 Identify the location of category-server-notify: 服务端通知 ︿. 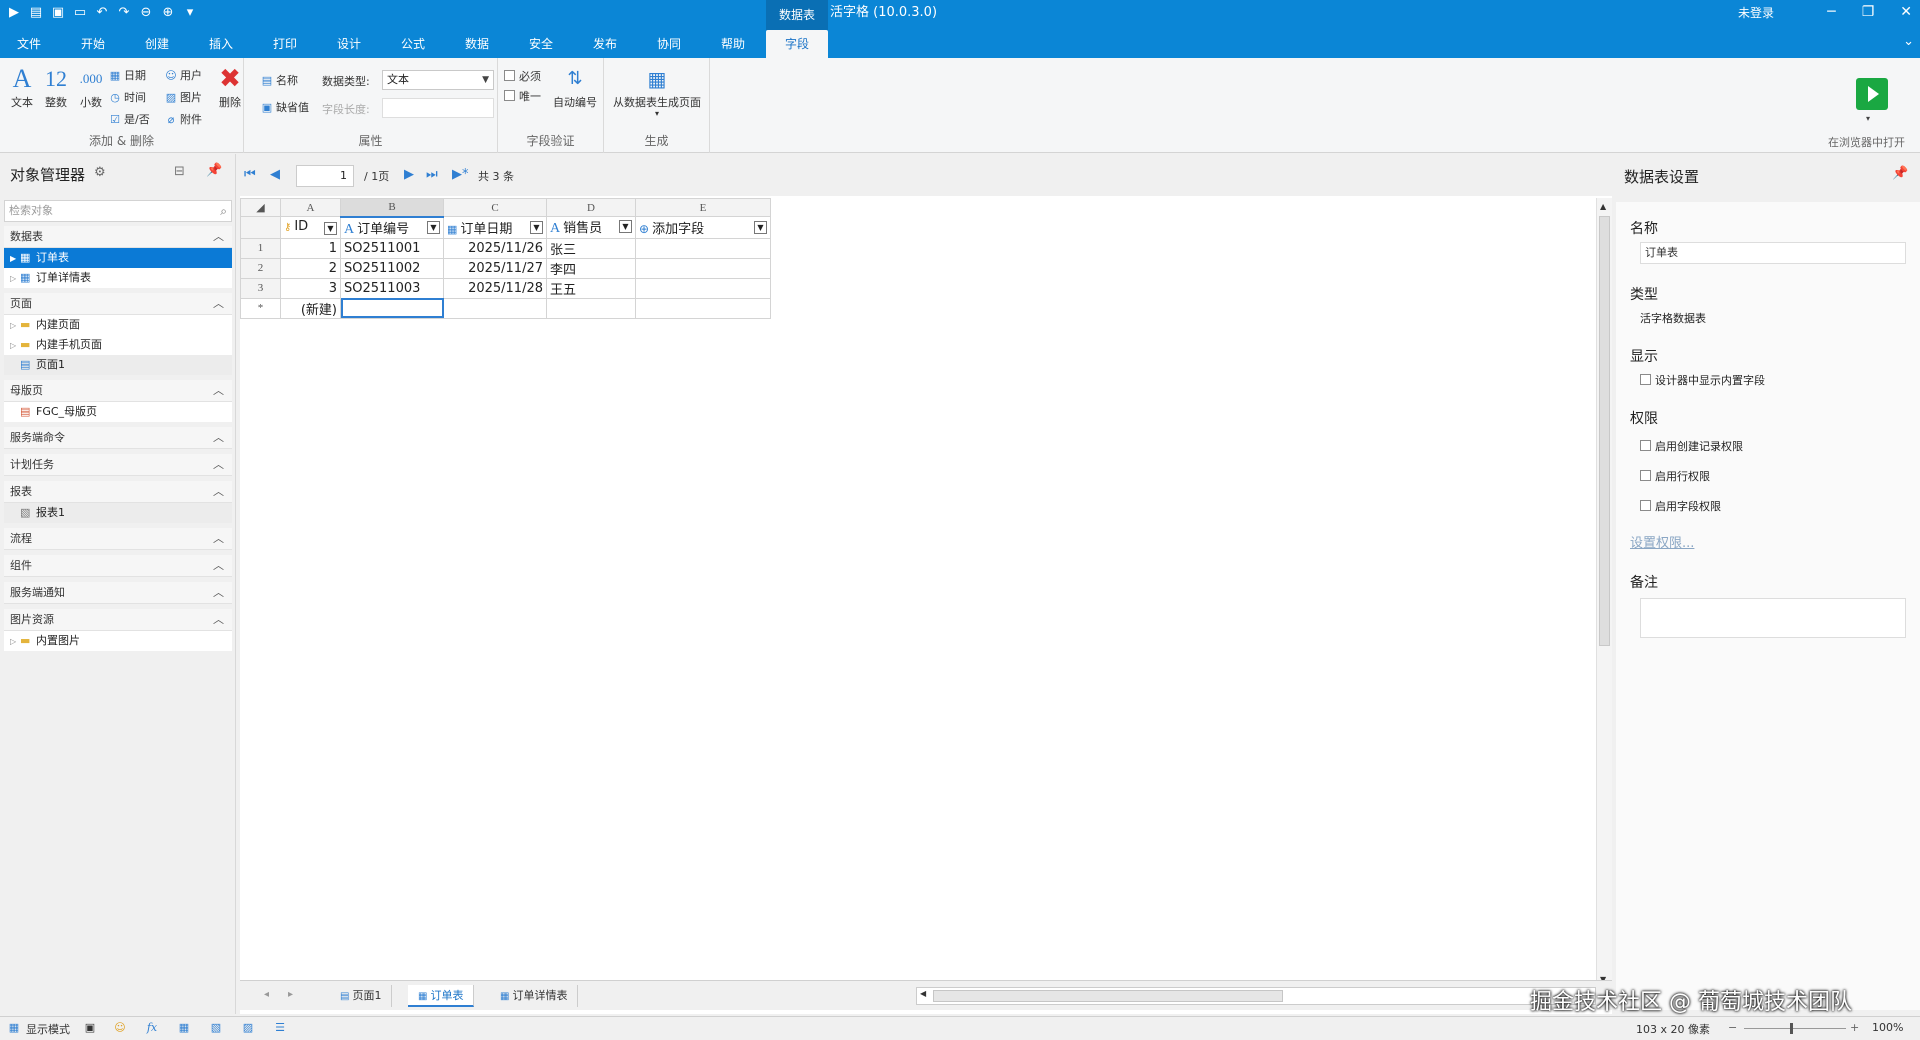
(118, 593).